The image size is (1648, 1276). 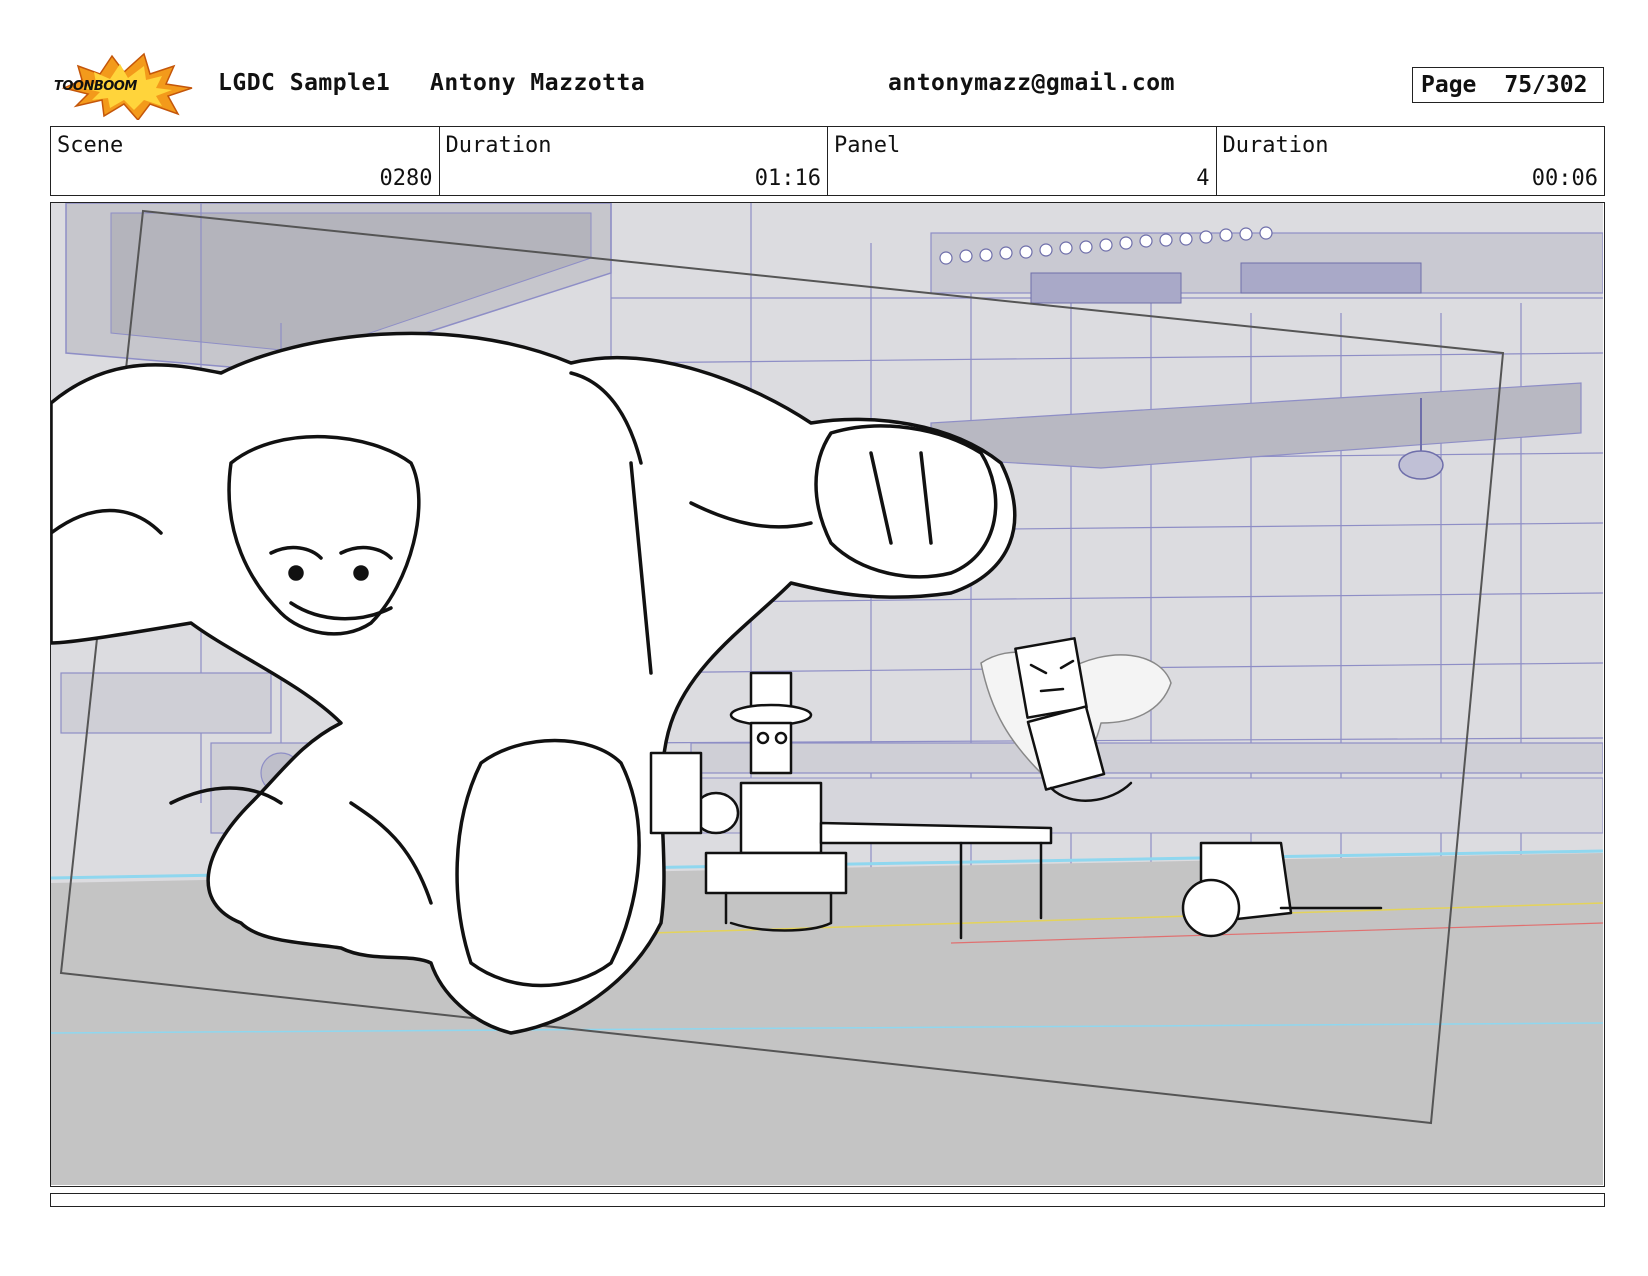 What do you see at coordinates (498, 145) in the screenshot?
I see `scene-duration-label: Duration` at bounding box center [498, 145].